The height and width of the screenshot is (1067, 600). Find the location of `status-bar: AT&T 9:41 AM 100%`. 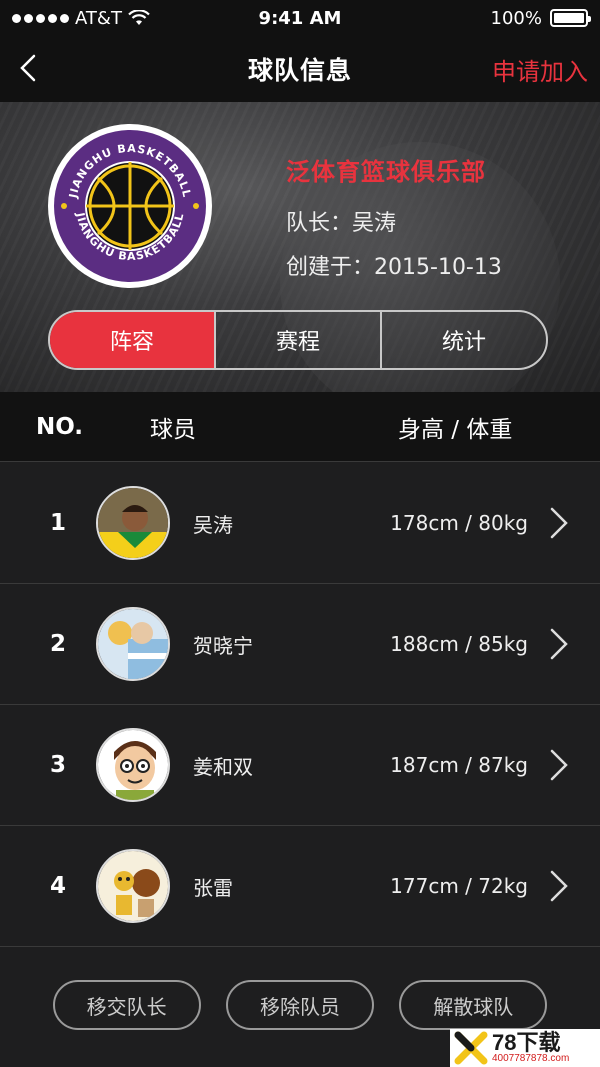

status-bar: AT&T 9:41 AM 100% is located at coordinates (300, 18).